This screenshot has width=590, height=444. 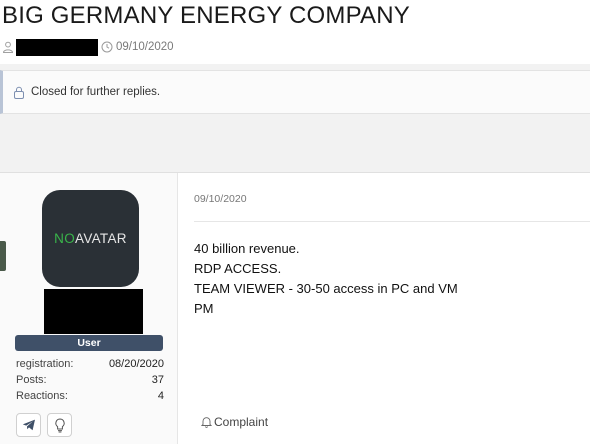 I want to click on stat-value: 08/20/2020, so click(x=136, y=364).